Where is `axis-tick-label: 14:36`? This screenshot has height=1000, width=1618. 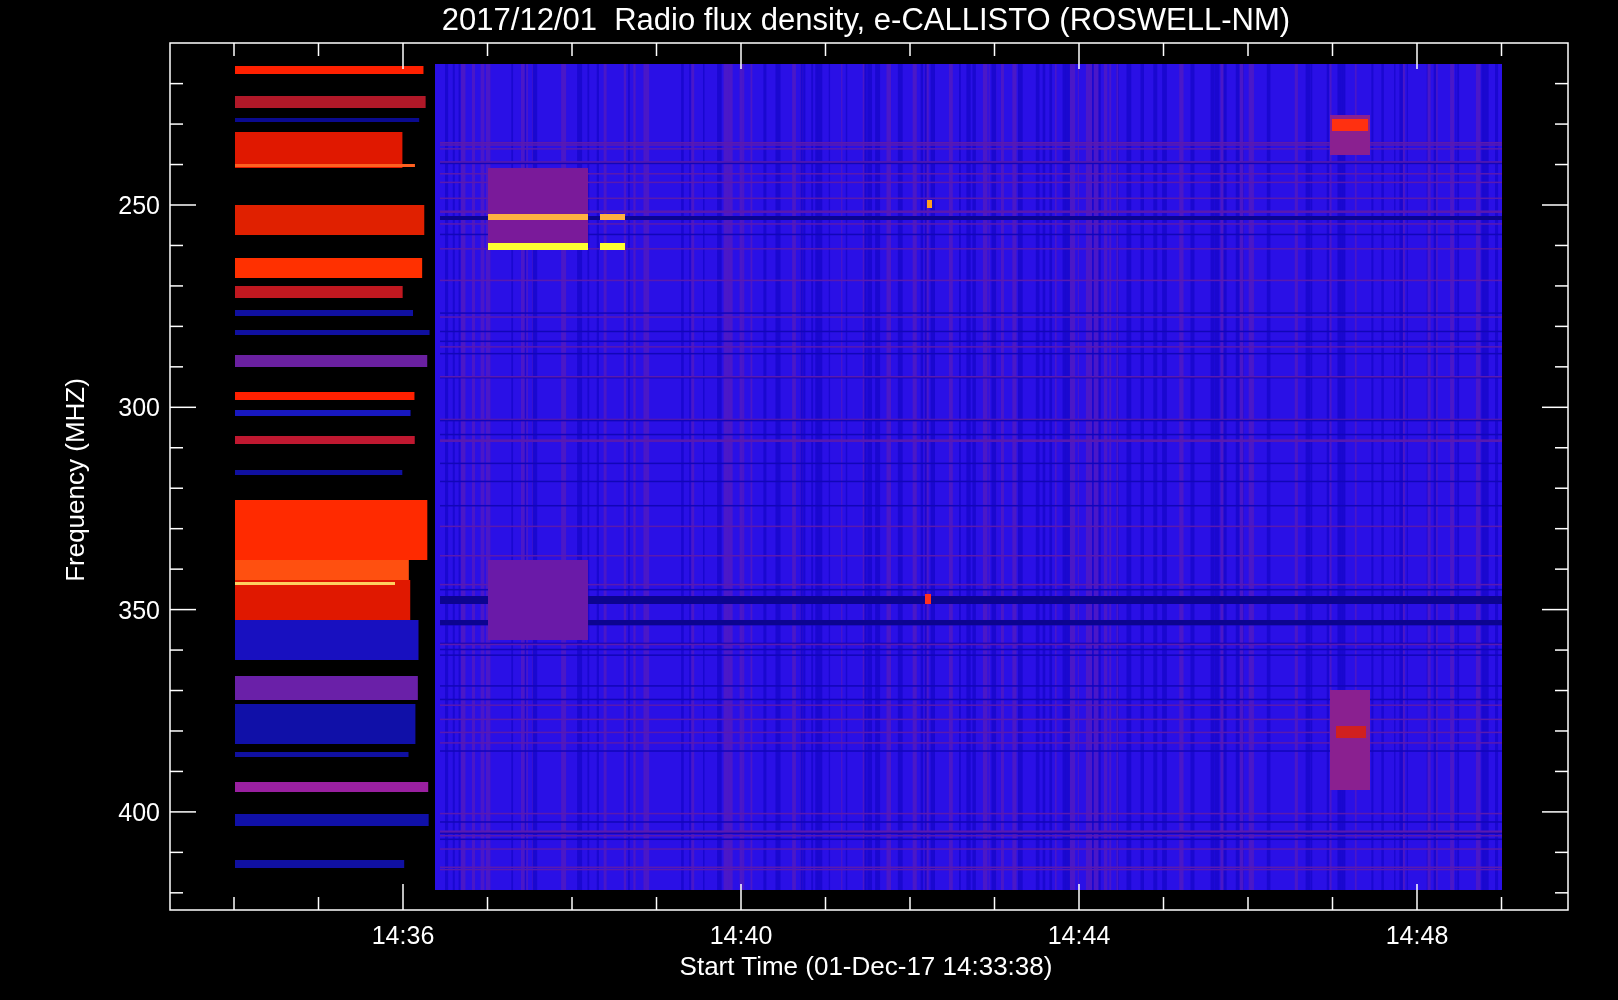 axis-tick-label: 14:36 is located at coordinates (403, 935).